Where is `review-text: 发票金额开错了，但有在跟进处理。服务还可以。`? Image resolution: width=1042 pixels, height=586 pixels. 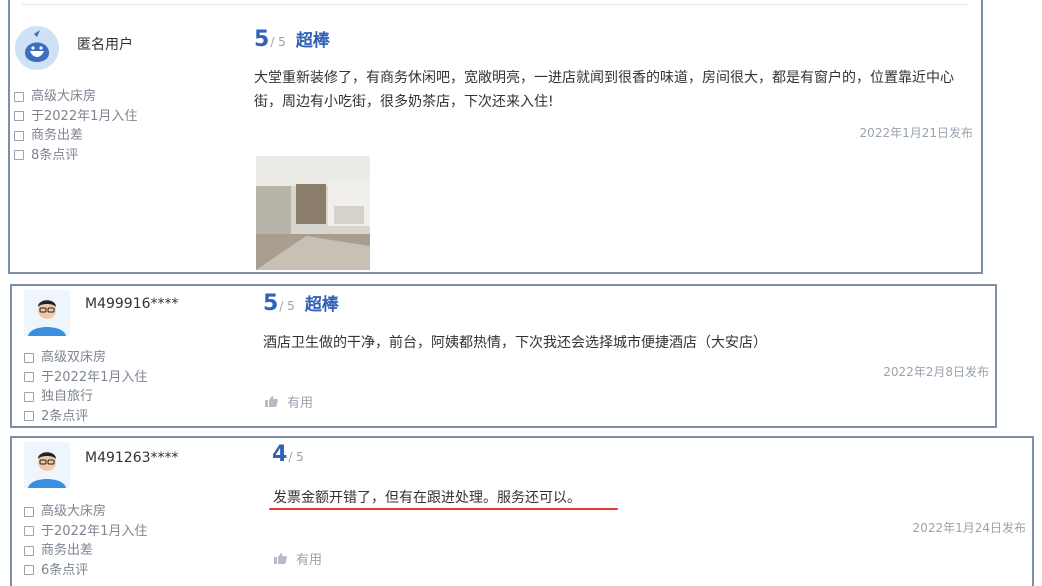 review-text: 发票金额开错了，但有在跟进处理。服务还可以。 is located at coordinates (427, 498).